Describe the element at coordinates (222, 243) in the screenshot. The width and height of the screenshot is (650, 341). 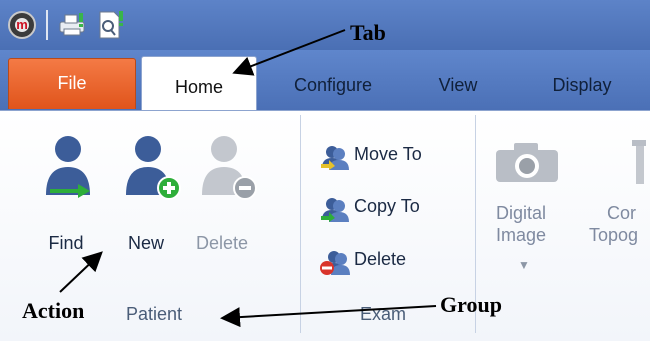
I see `delete-button-label: Delete` at that location.